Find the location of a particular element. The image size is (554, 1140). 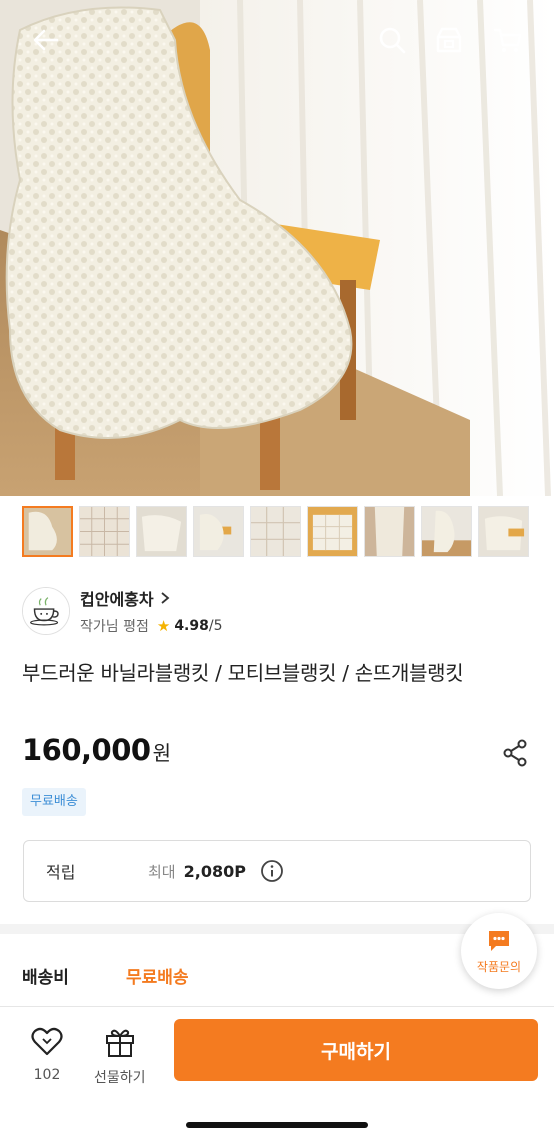

like-count: 102 is located at coordinates (47, 1075).